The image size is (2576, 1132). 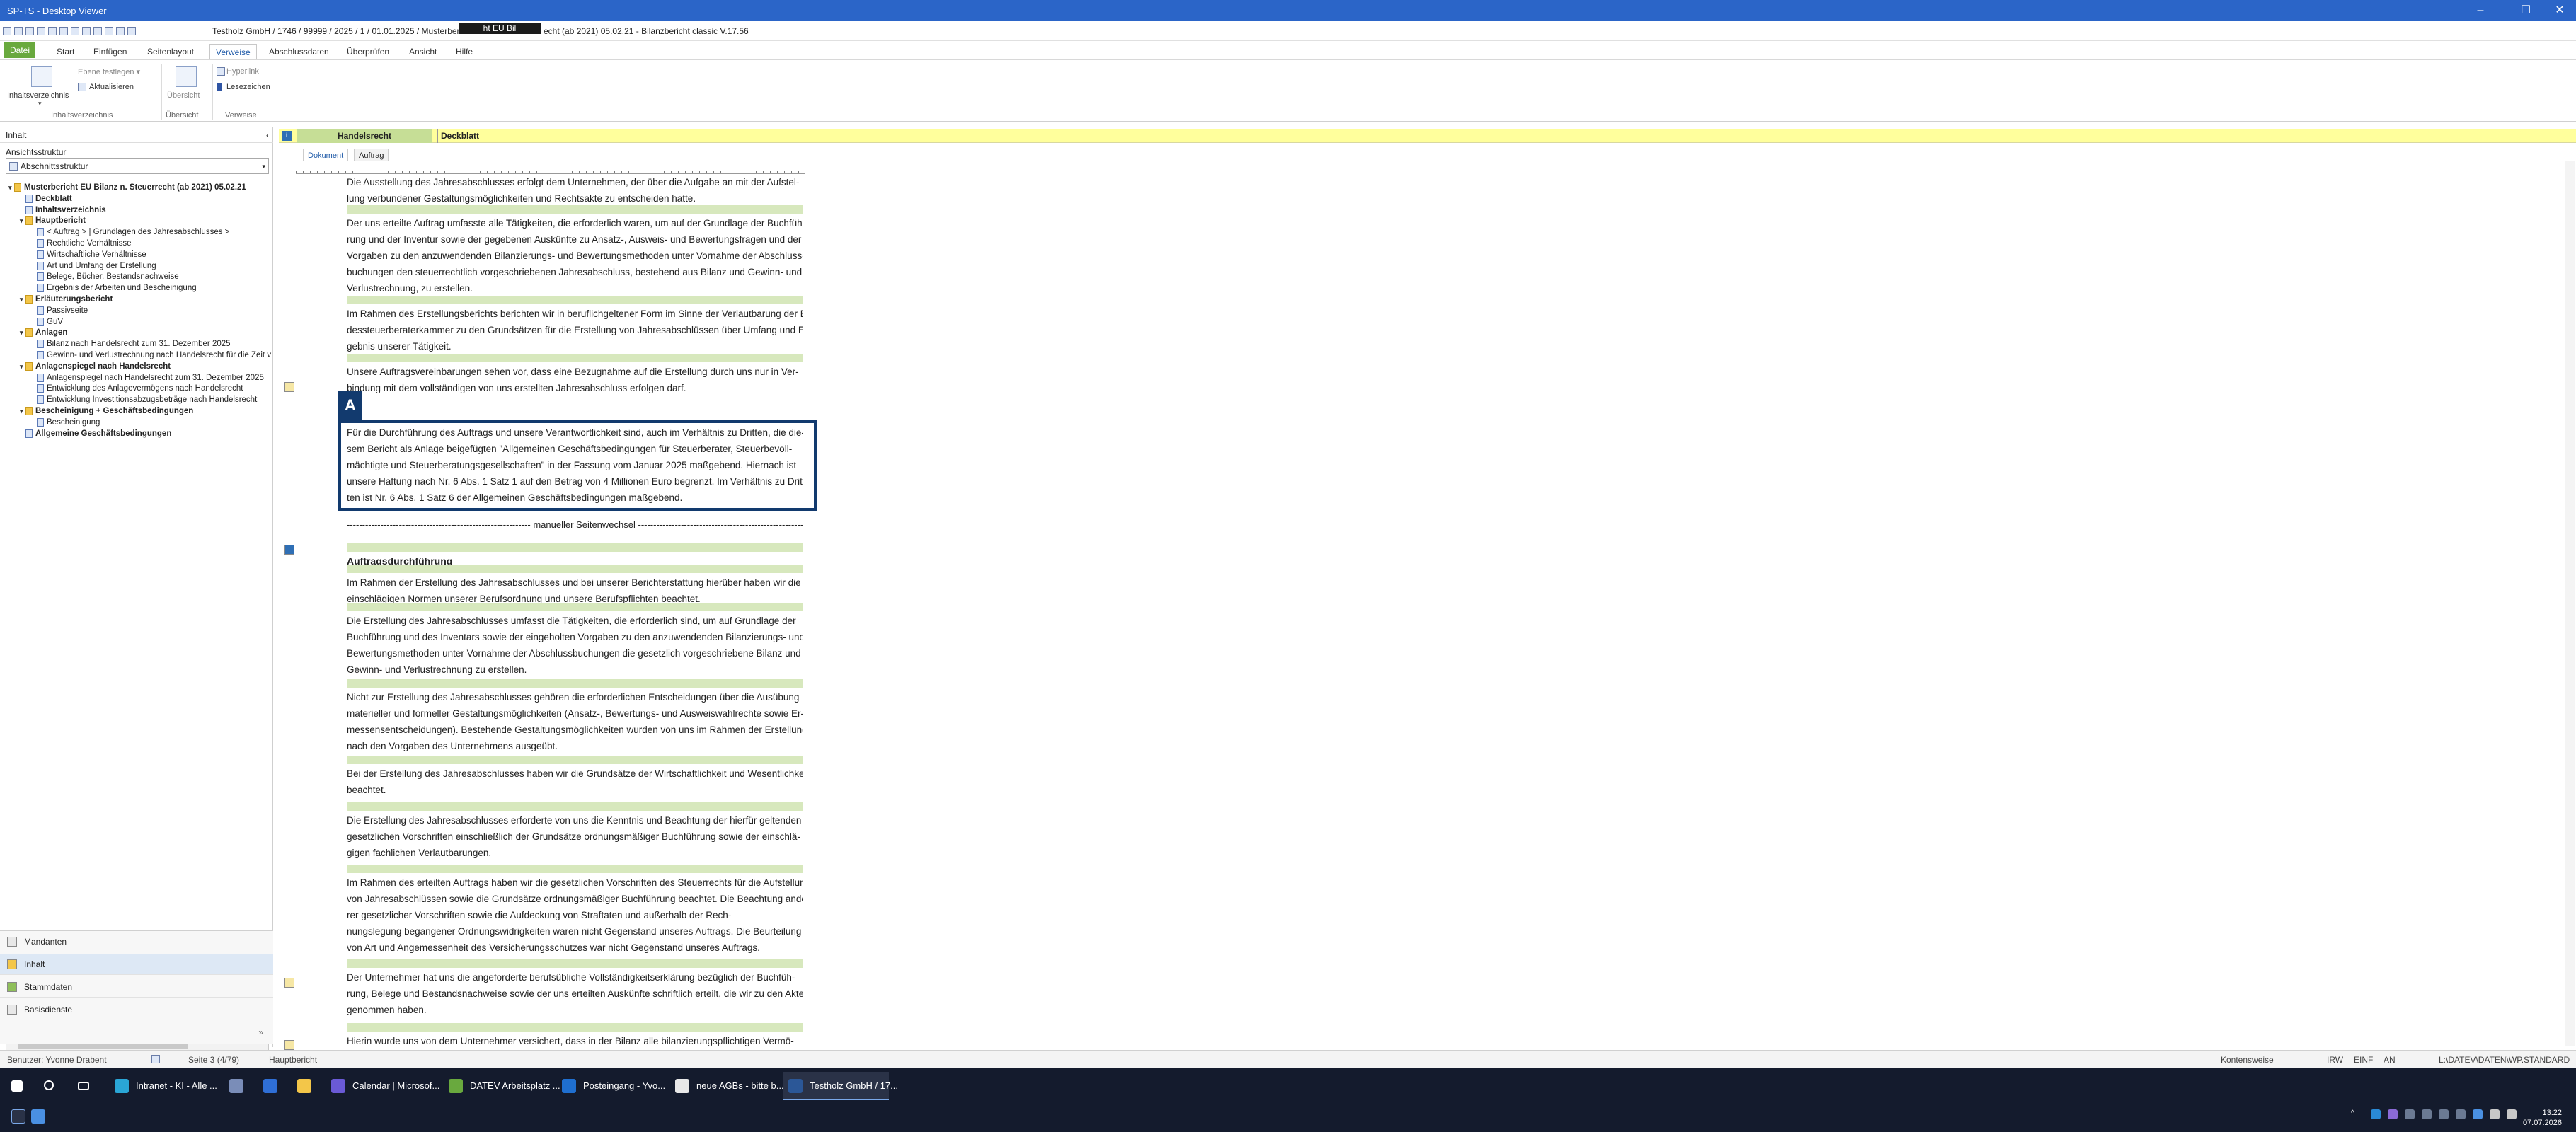 I want to click on task-view-button, so click(x=83, y=1086).